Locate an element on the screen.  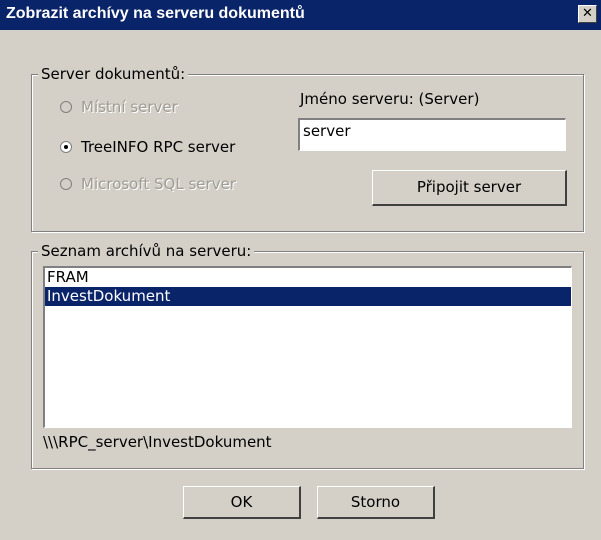
server-name-input: server is located at coordinates (432, 134).